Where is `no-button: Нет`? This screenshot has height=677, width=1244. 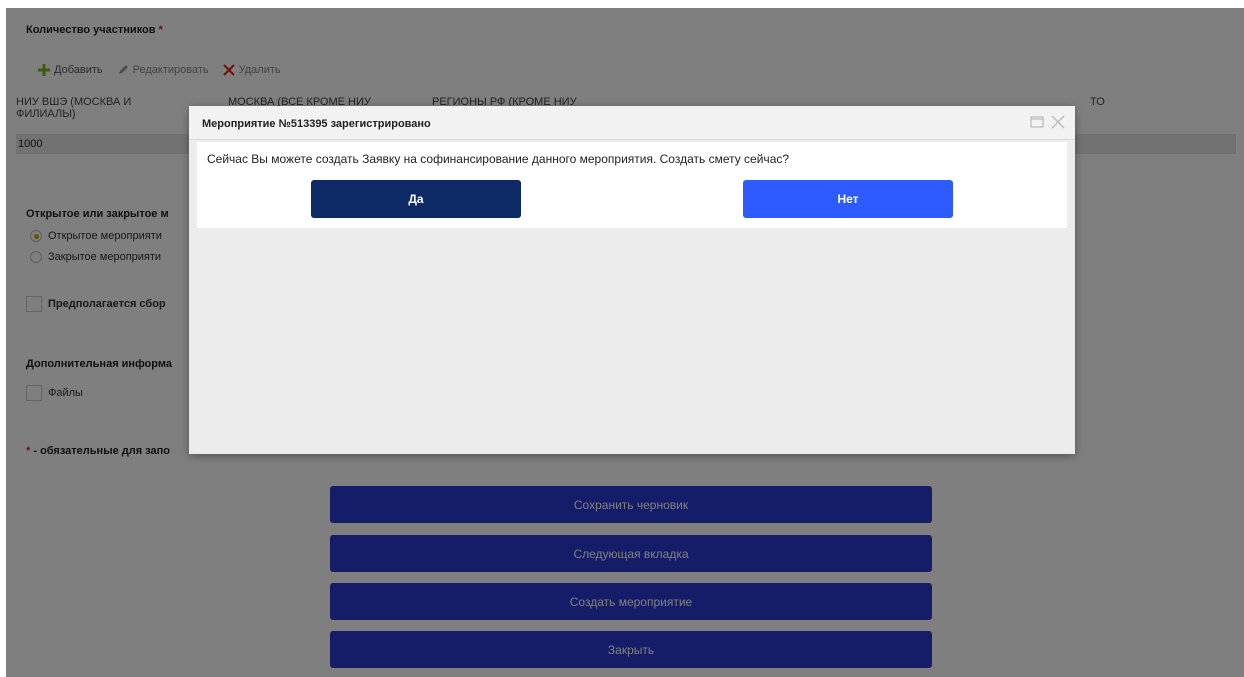
no-button: Нет is located at coordinates (848, 199).